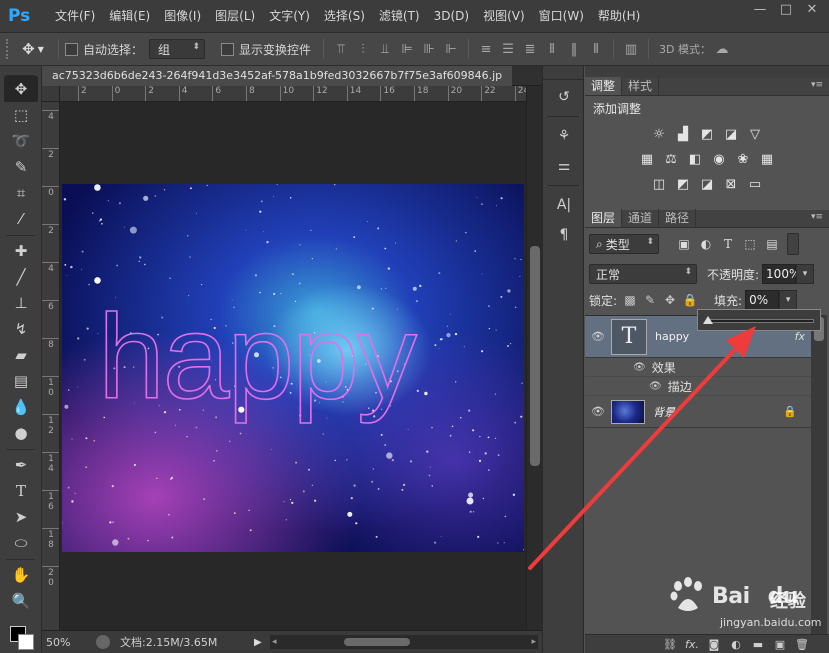 The width and height of the screenshot is (829, 653). What do you see at coordinates (631, 49) in the screenshot?
I see `auto-align-icon: ▥` at bounding box center [631, 49].